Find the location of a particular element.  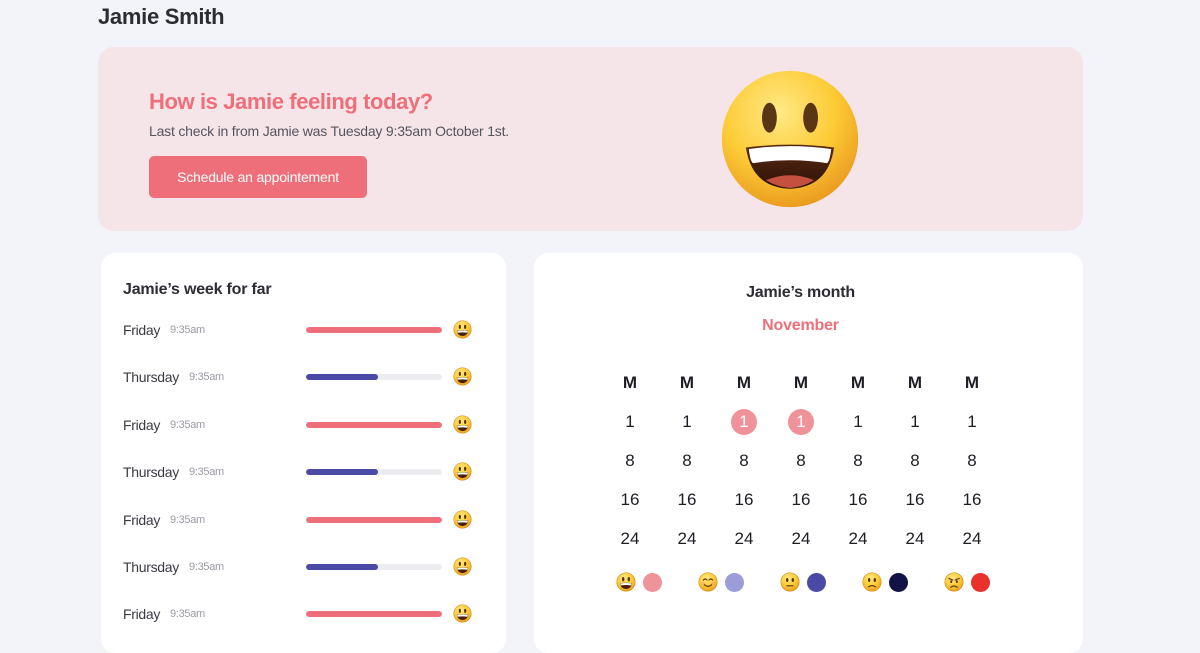

schedule-appointment-button: Schedule an appointement is located at coordinates (258, 177).